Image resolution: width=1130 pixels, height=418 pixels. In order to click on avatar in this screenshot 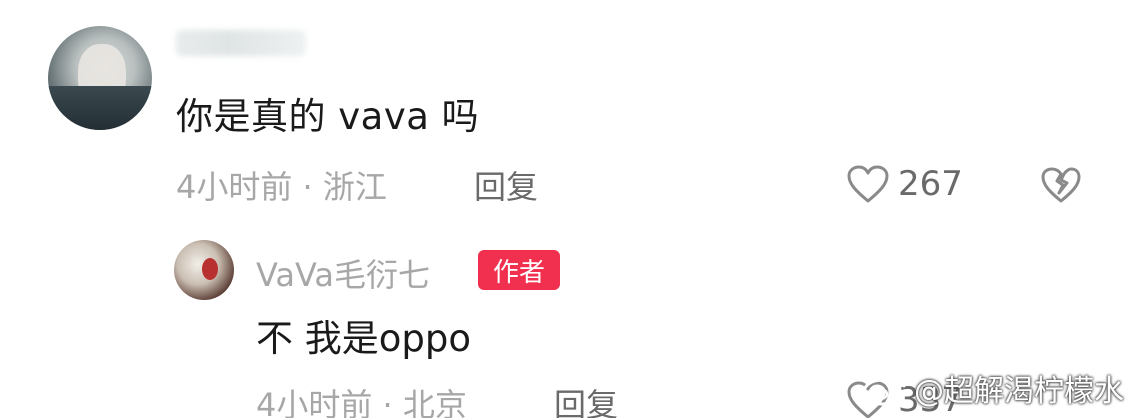, I will do `click(100, 78)`.